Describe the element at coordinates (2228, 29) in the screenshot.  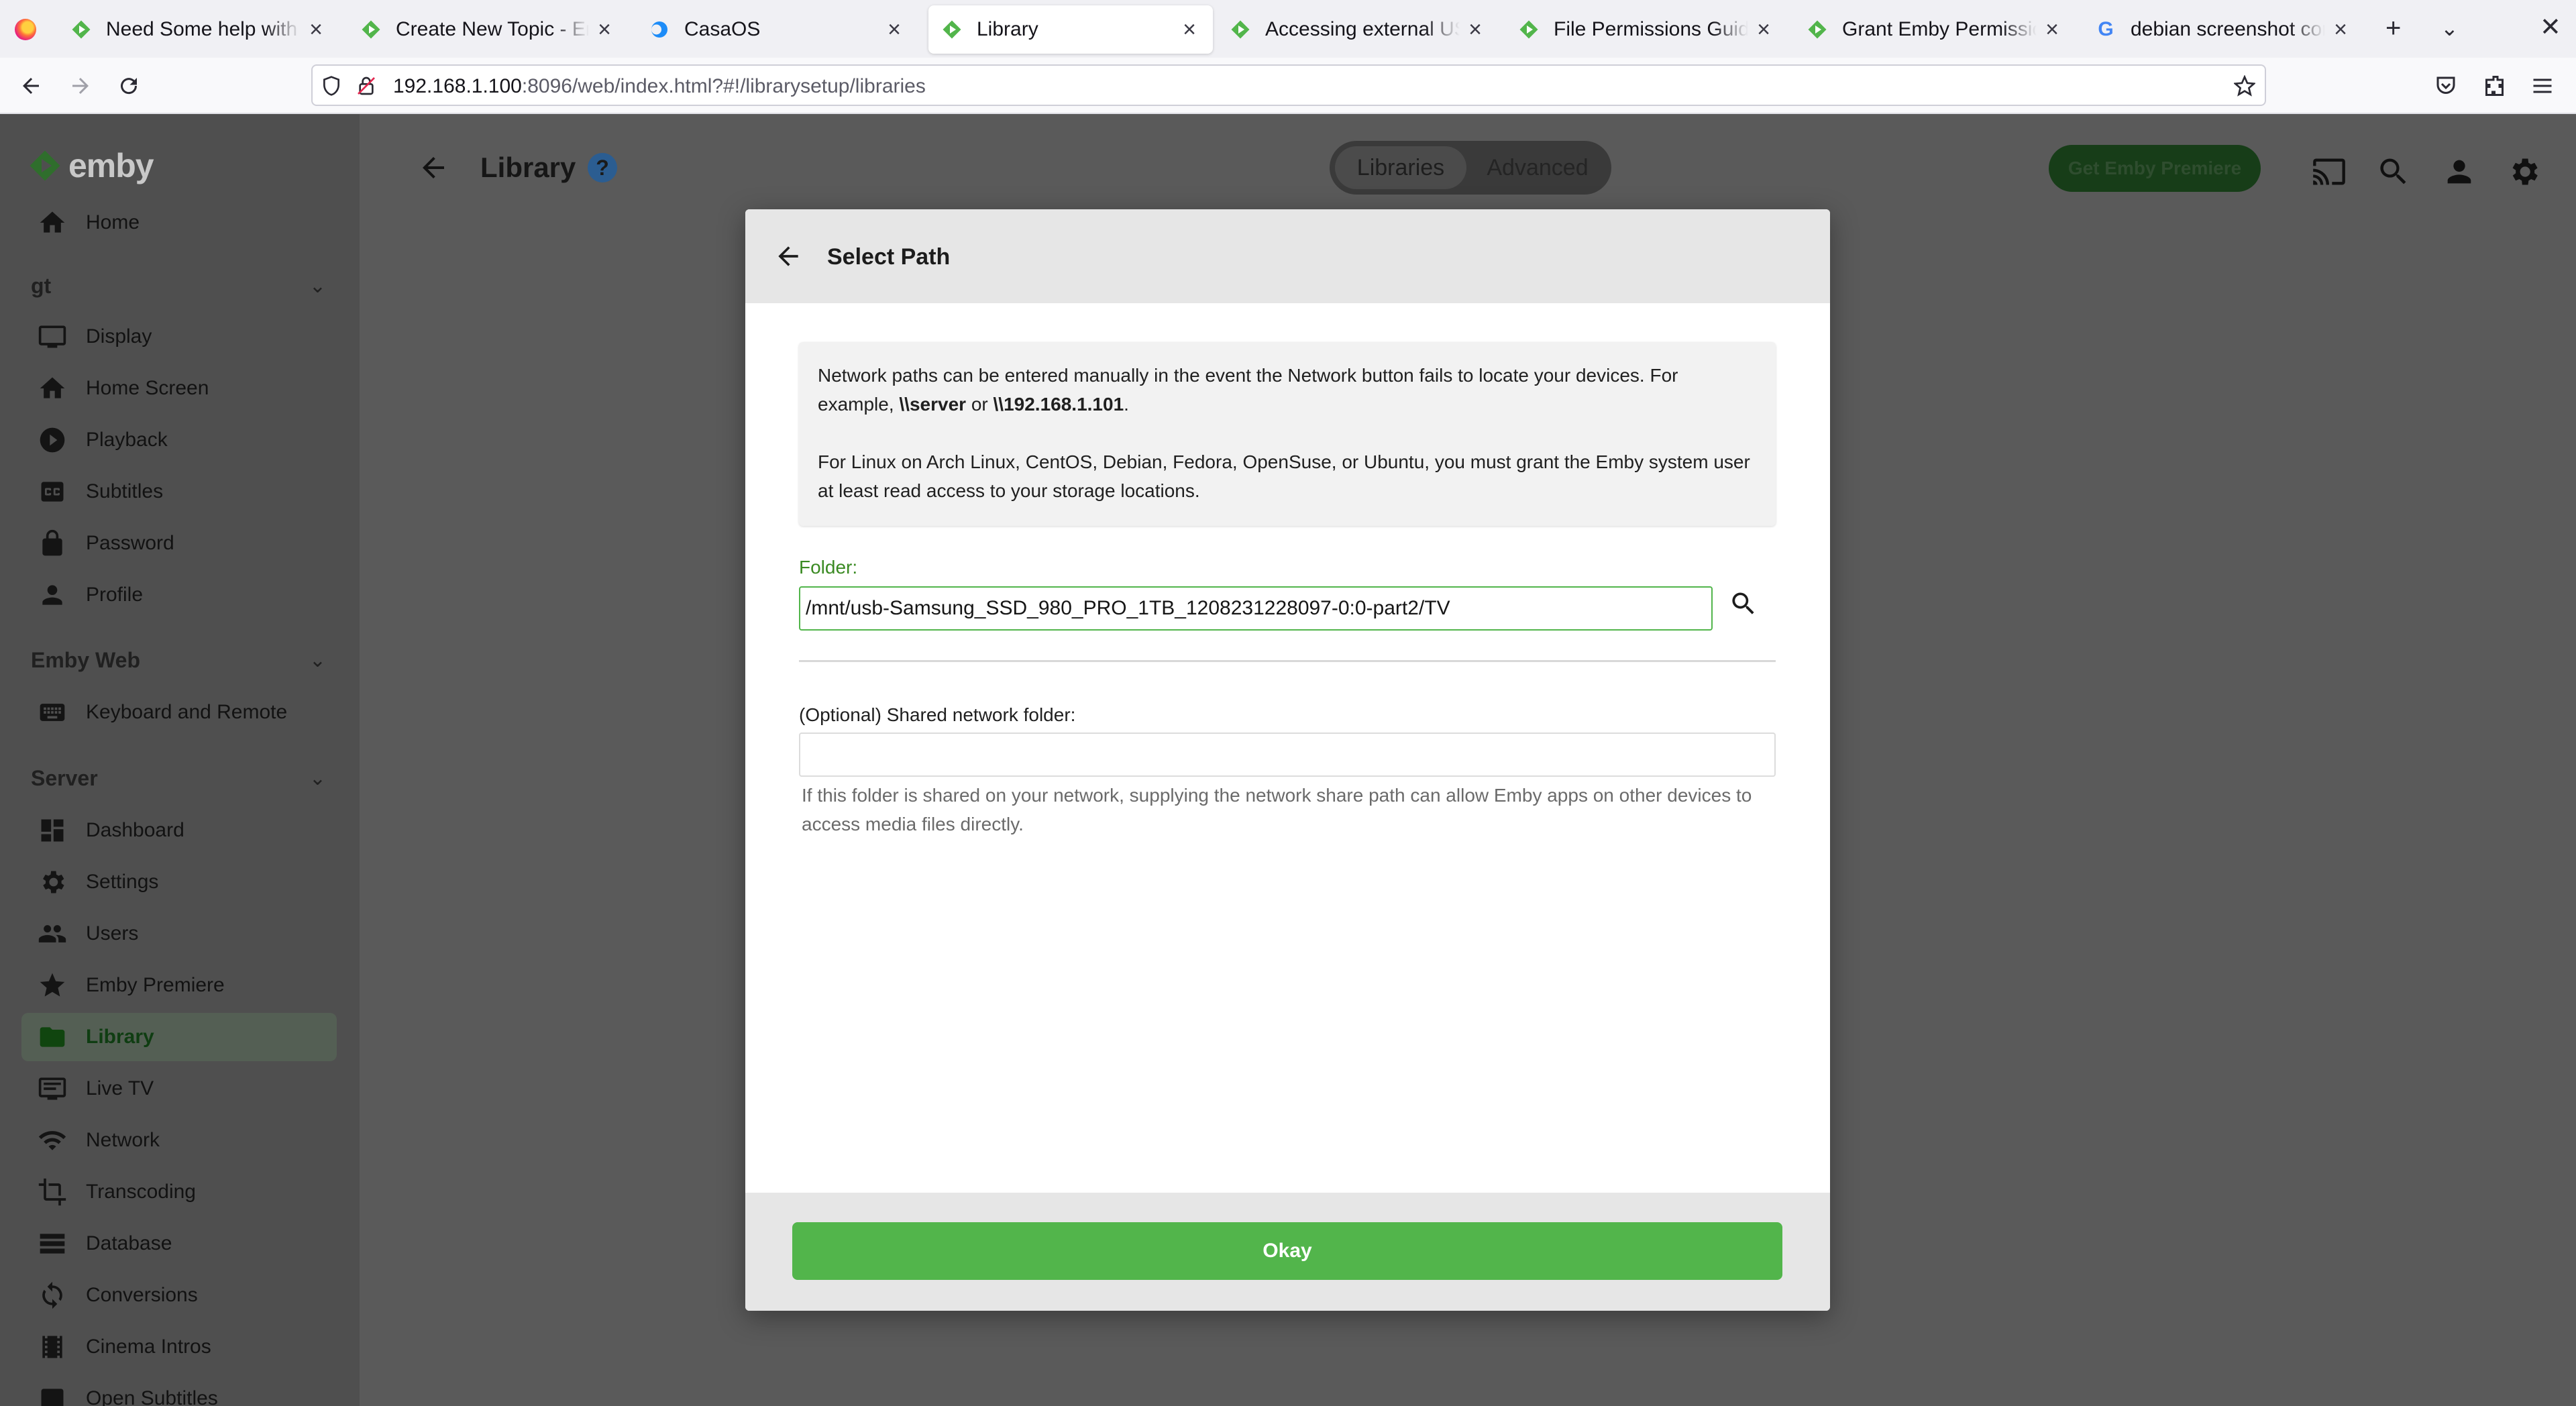
I see `tab-title: debian screenshot command` at that location.